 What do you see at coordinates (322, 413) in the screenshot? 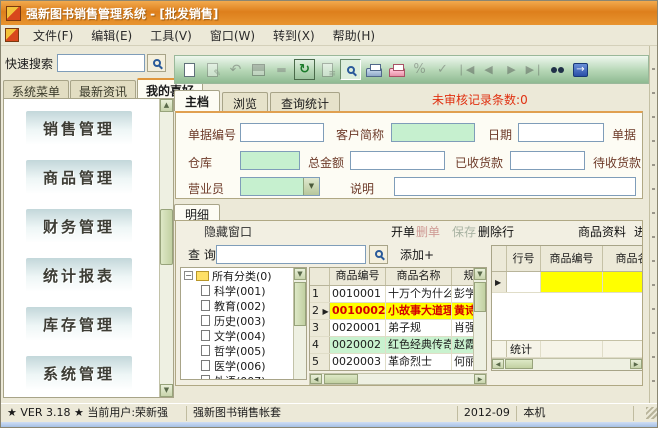
I see `account-label: 强新图书销售帐套` at bounding box center [322, 413].